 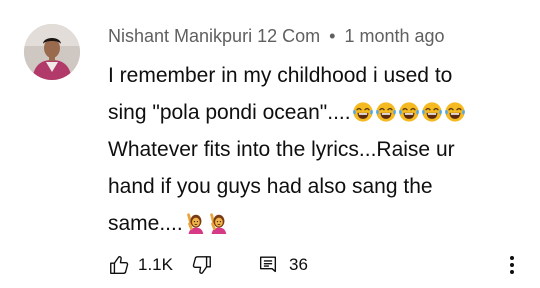 I want to click on comment-timestamp: 1 month ago, so click(x=394, y=36).